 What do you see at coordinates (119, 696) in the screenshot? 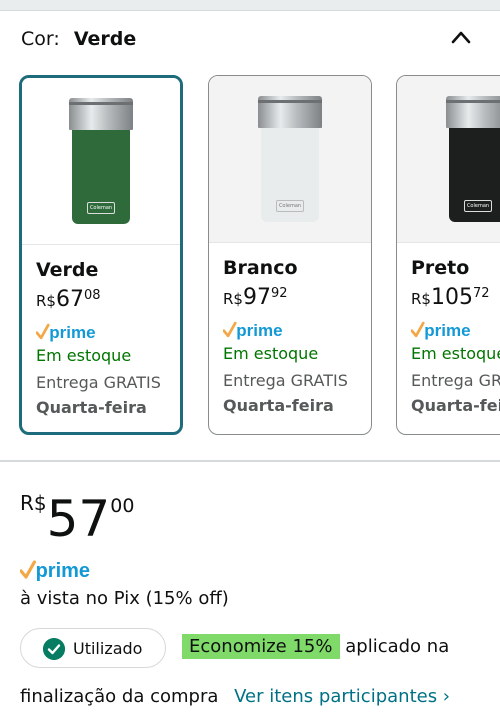
I see `coupon-checkout-note: finalização da compra` at bounding box center [119, 696].